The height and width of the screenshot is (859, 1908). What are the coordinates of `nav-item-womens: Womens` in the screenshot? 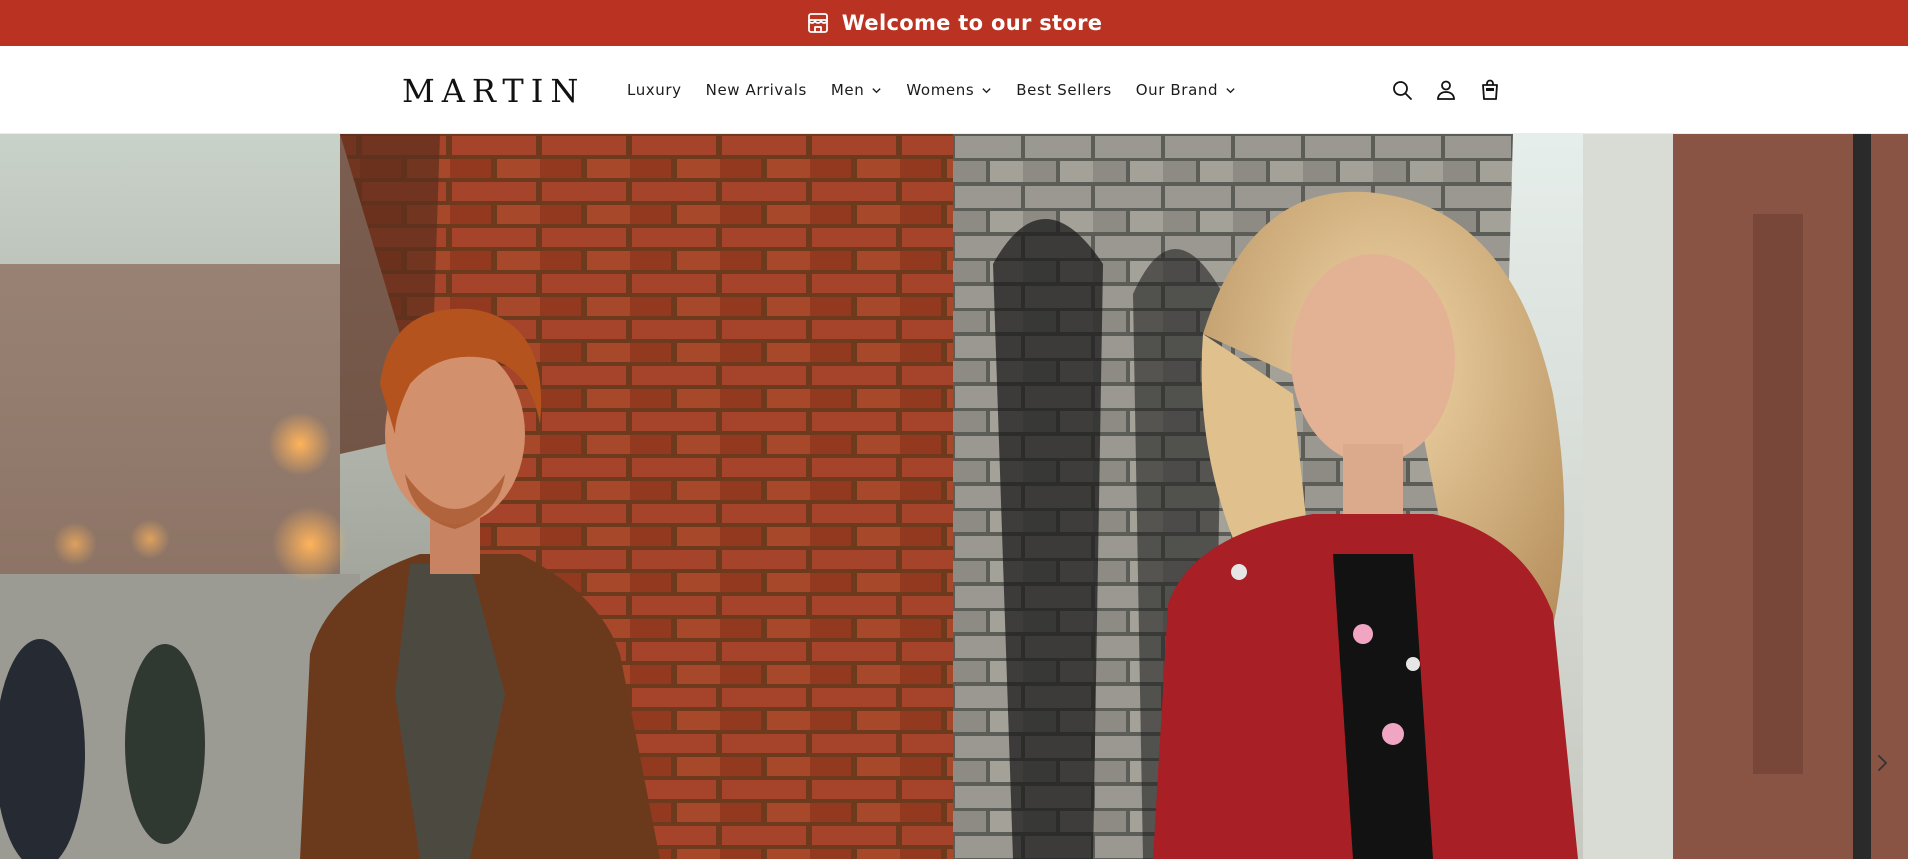 It's located at (949, 90).